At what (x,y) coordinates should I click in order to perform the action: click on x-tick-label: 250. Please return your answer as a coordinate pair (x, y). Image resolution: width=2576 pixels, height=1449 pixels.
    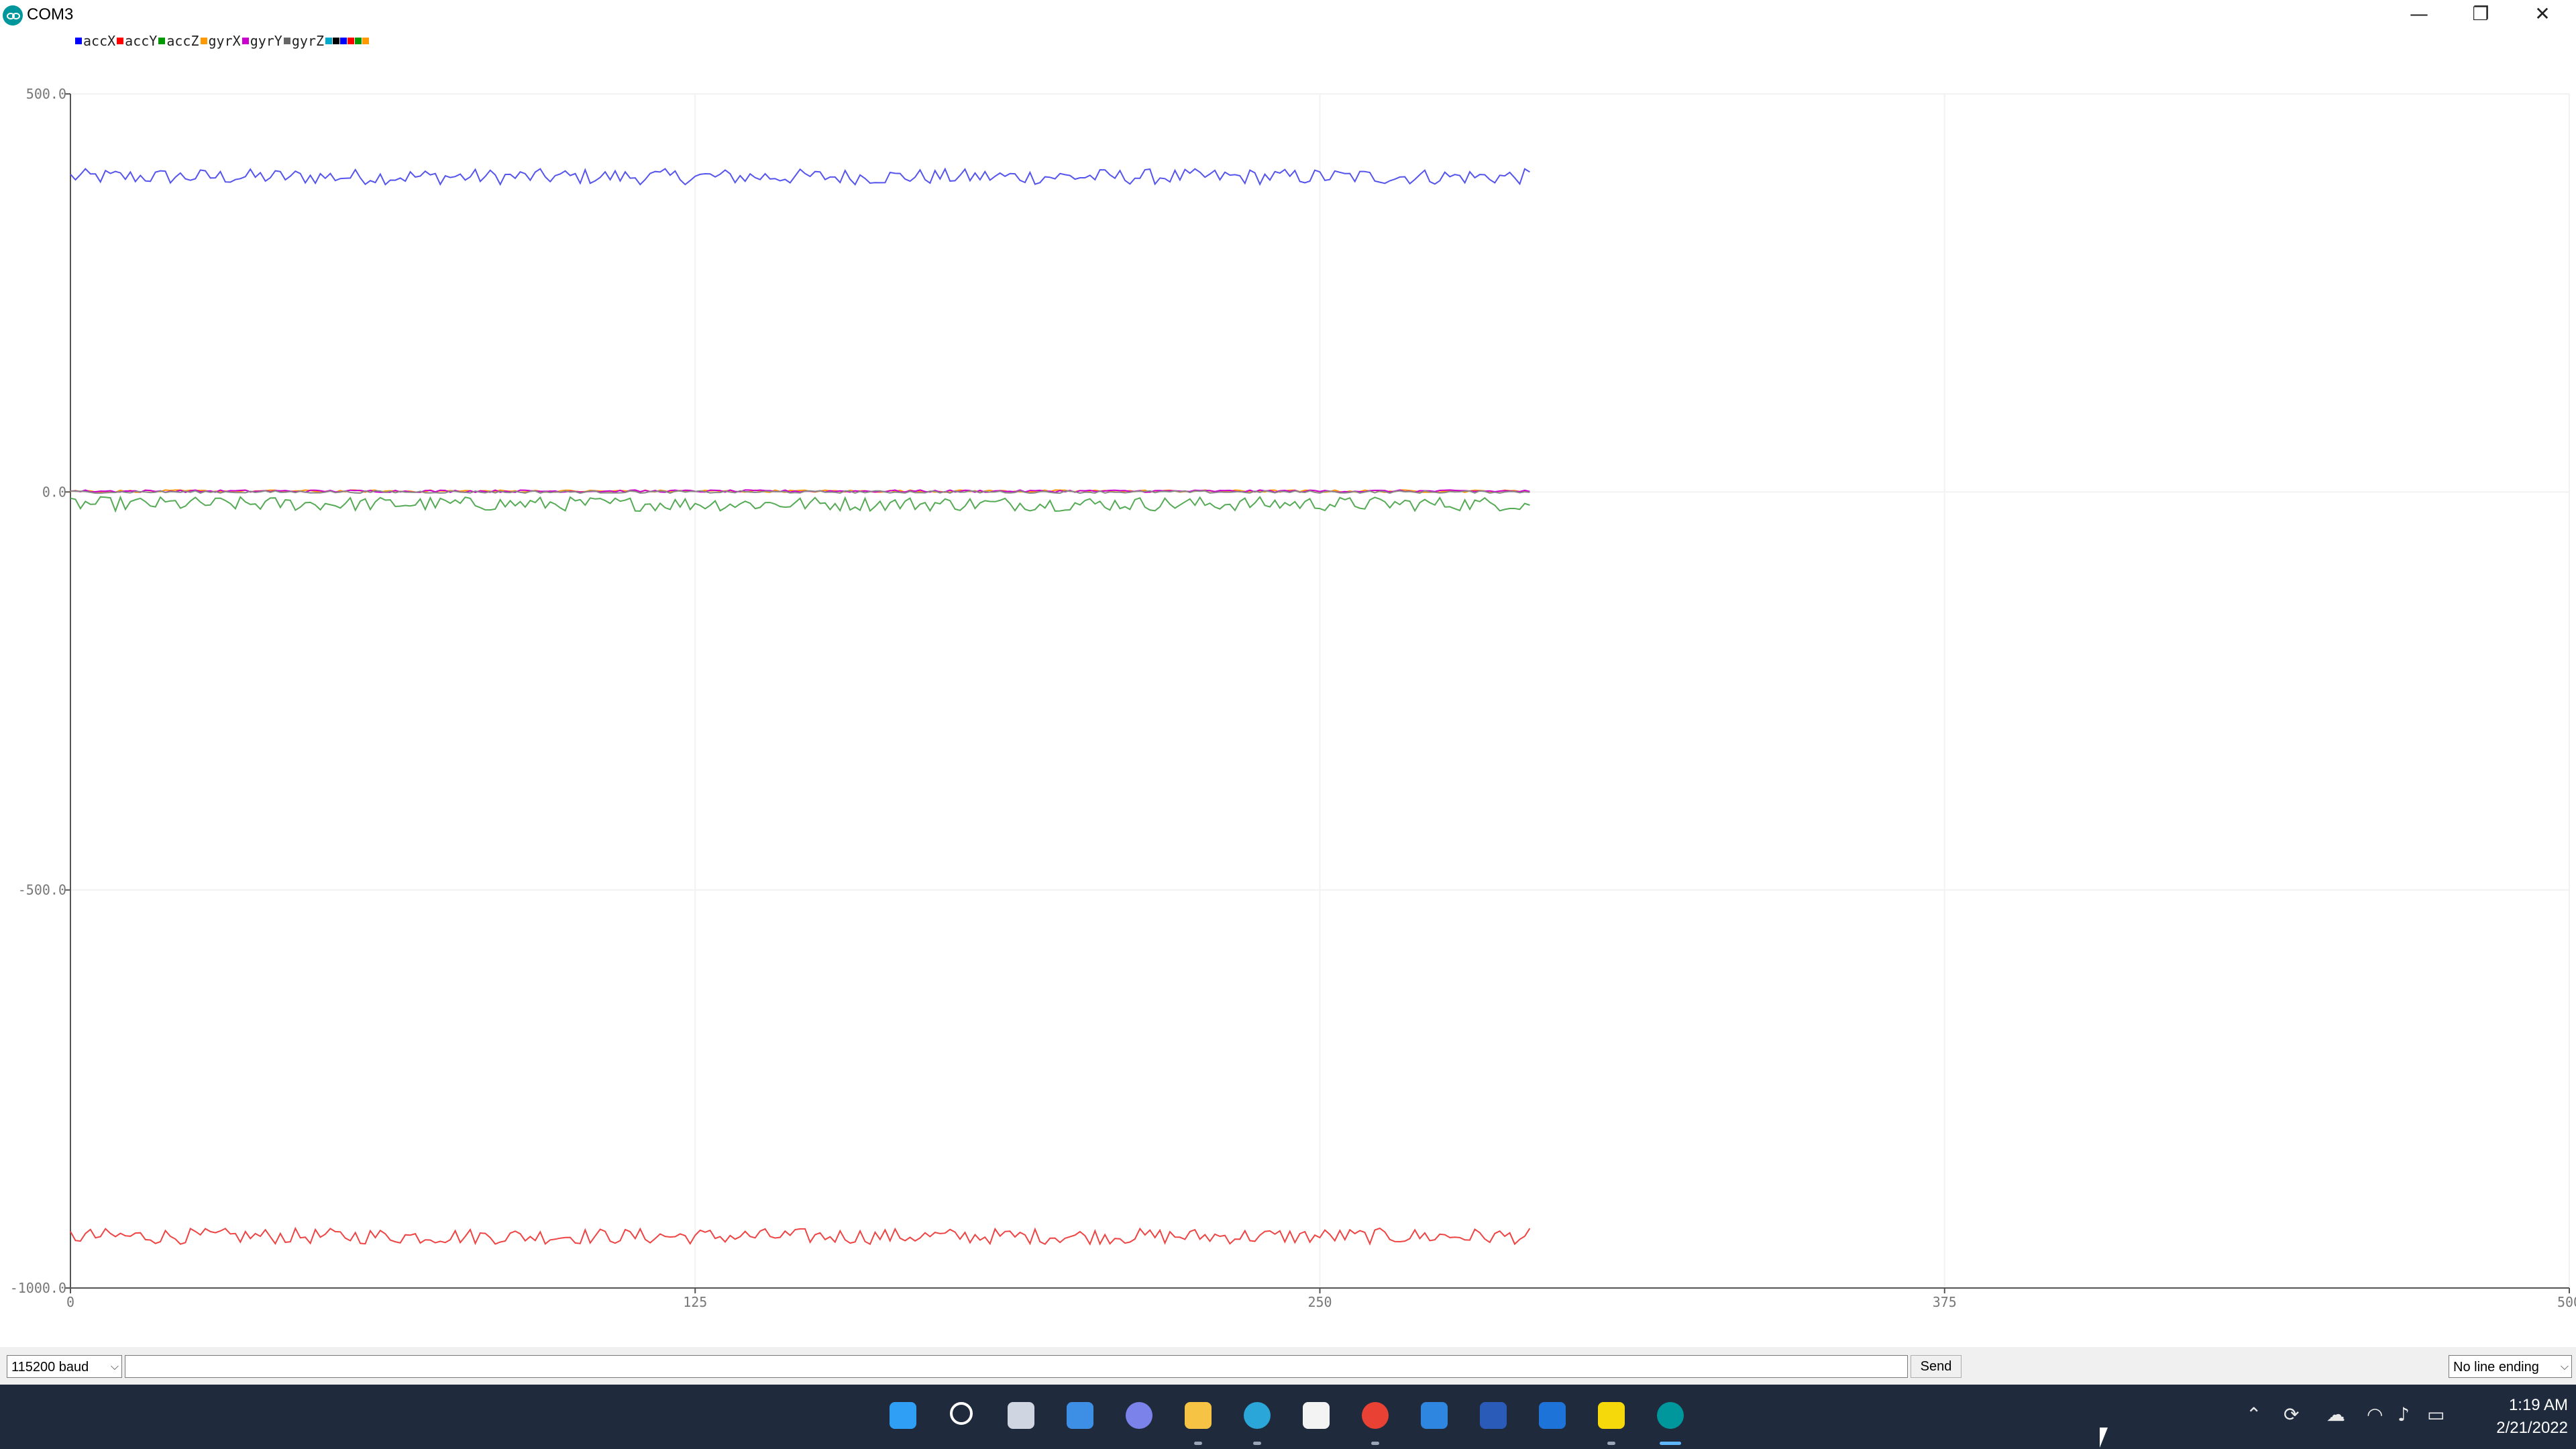
    Looking at the image, I should click on (1319, 1302).